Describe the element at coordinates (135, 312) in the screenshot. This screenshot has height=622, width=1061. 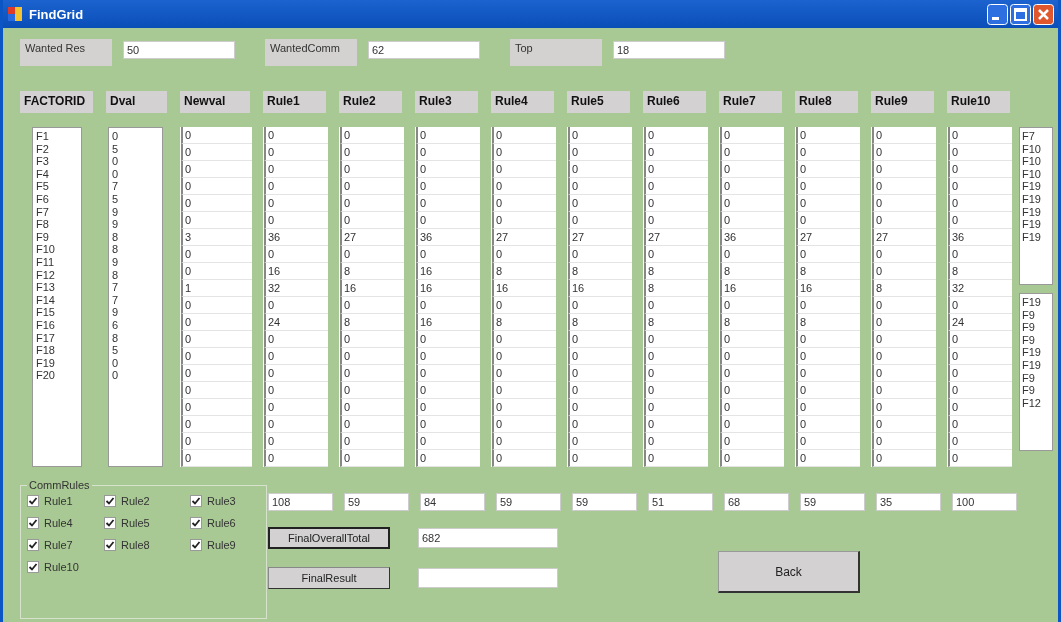
I see `list-item: 9` at that location.